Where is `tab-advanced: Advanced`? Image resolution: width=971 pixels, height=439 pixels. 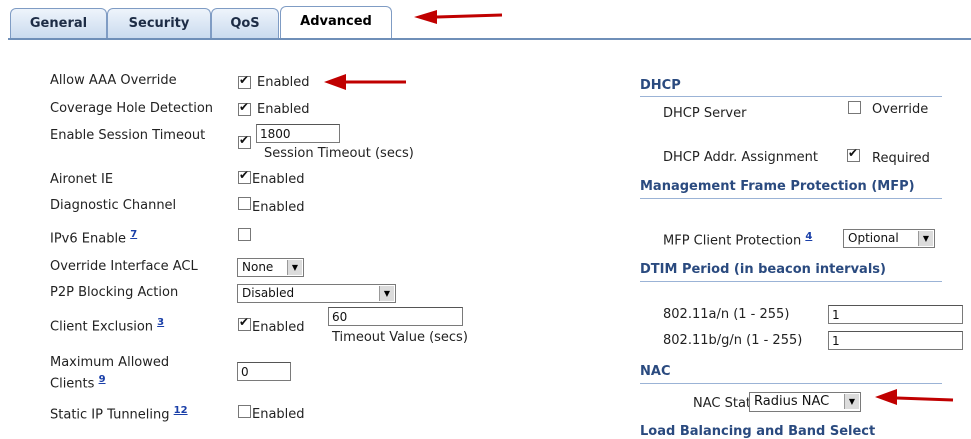 tab-advanced: Advanced is located at coordinates (336, 23).